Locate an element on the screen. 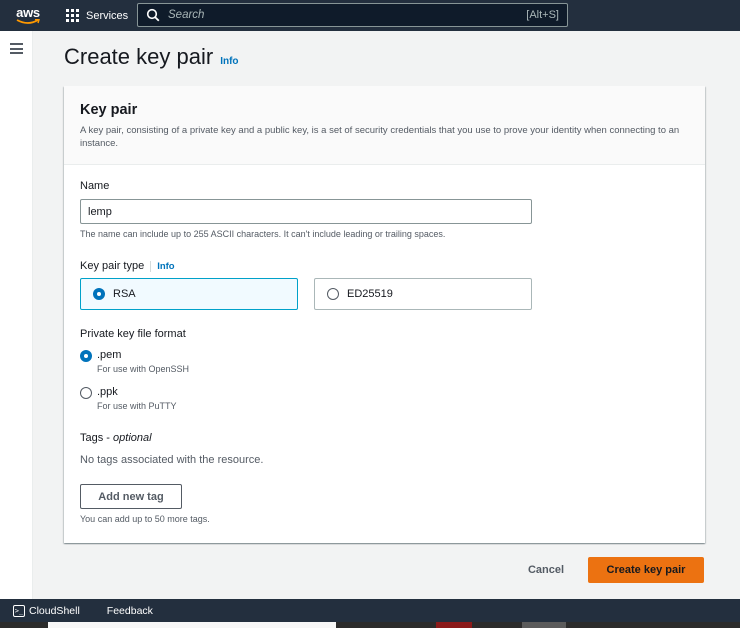  key-pair-type-text: Key pair type is located at coordinates (112, 266).